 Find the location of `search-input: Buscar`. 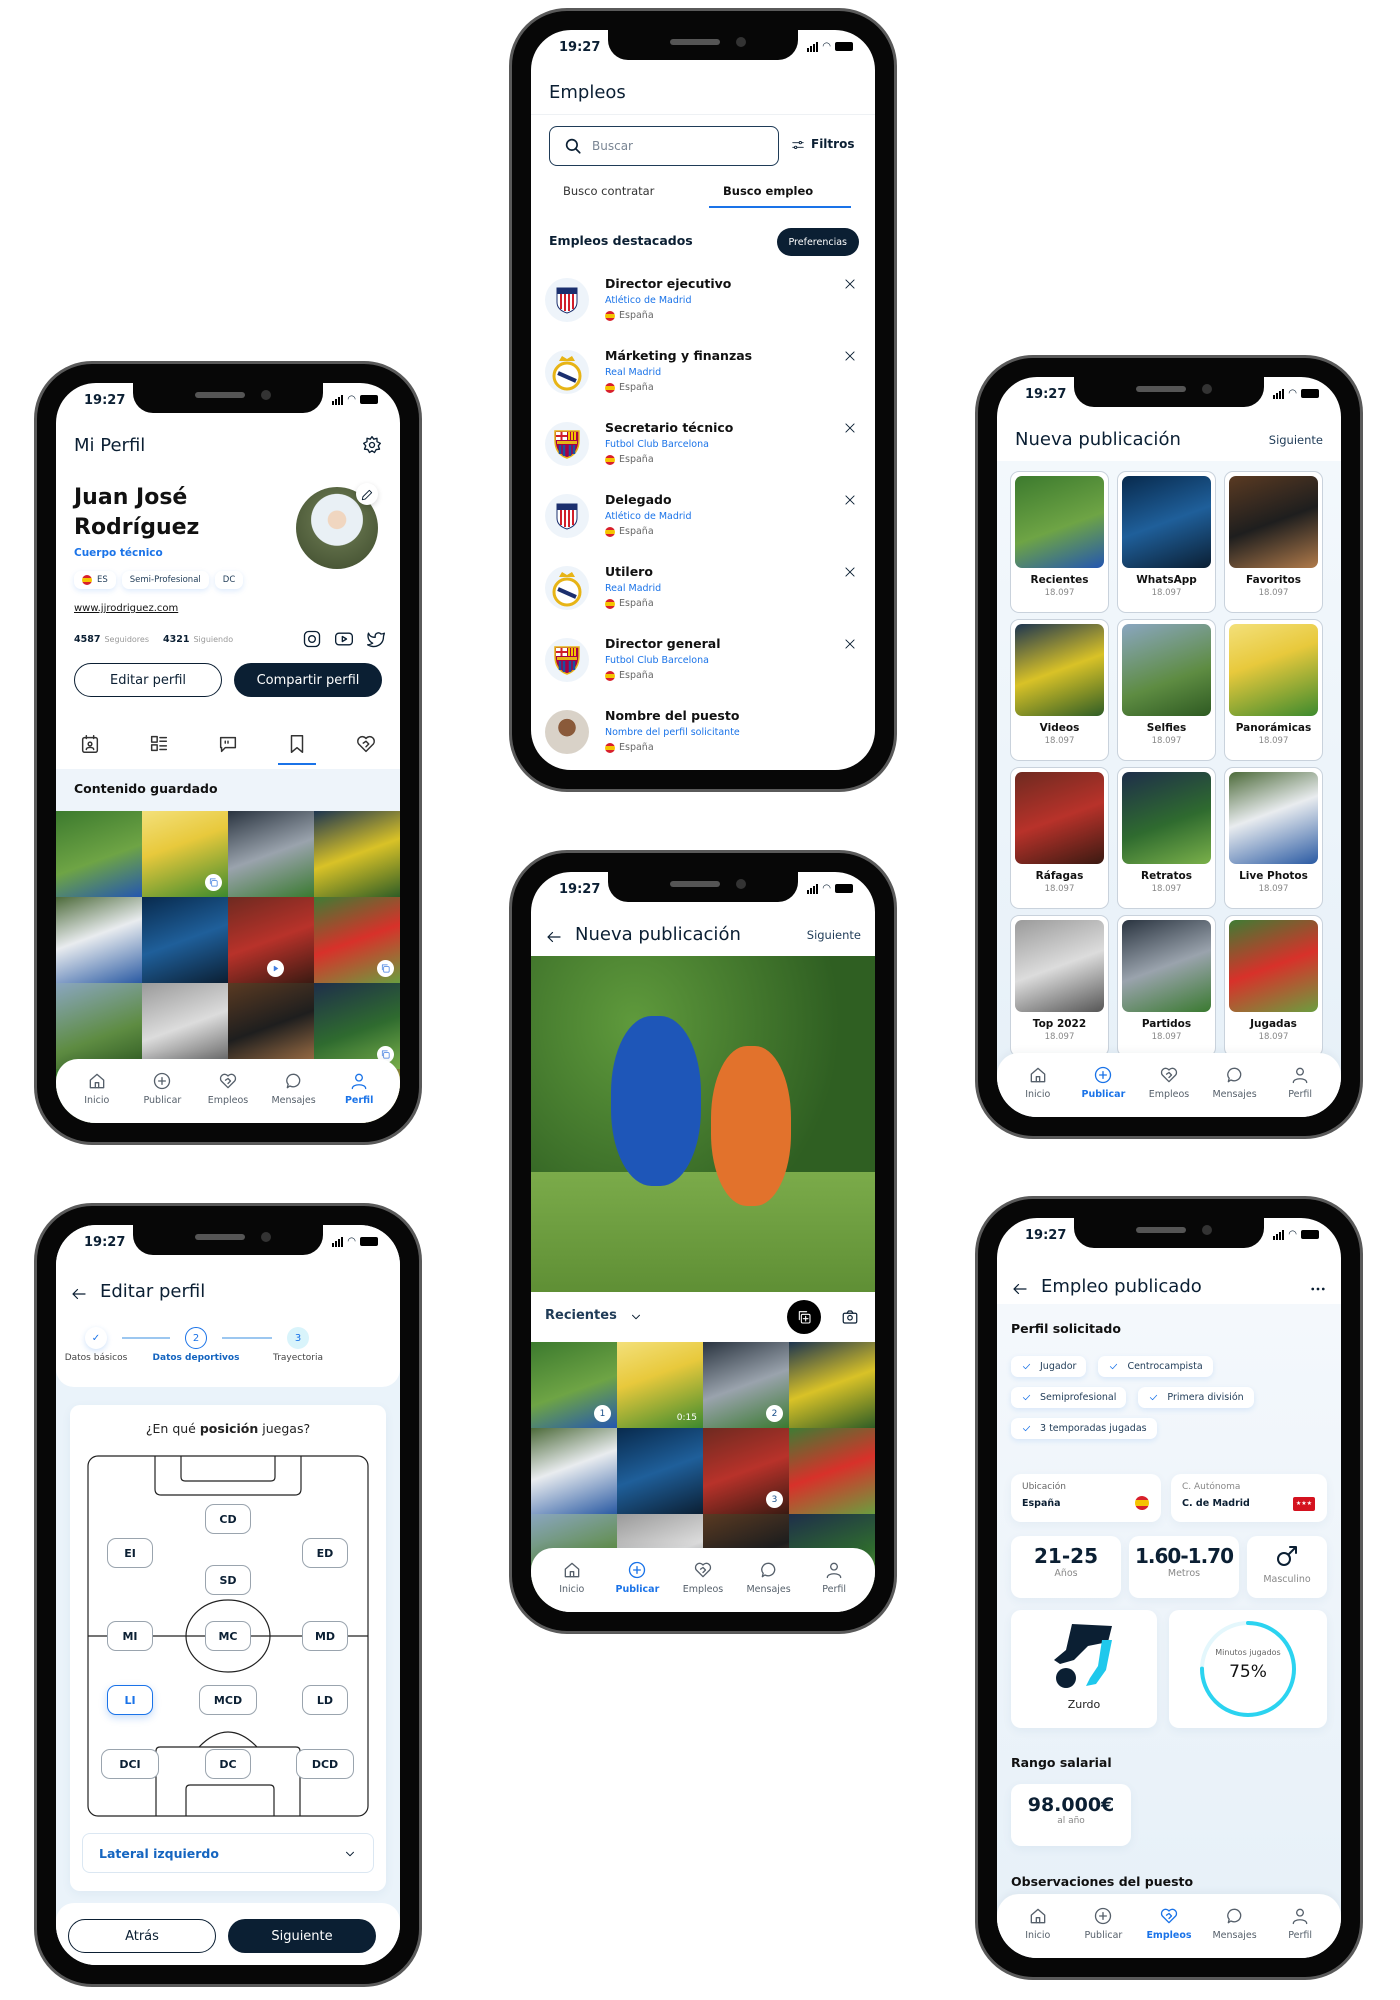

search-input: Buscar is located at coordinates (664, 146).